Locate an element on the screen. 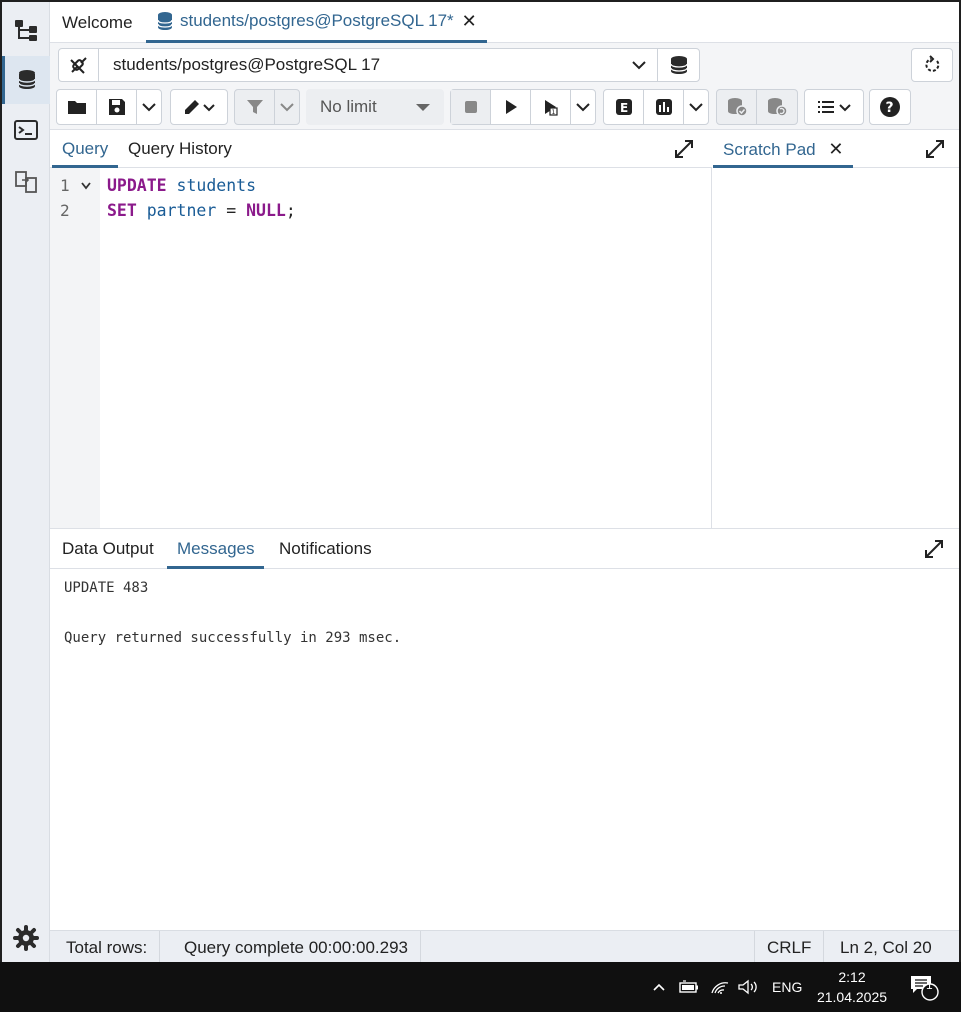 Image resolution: width=961 pixels, height=1012 pixels. database-icon is located at coordinates (165, 21).